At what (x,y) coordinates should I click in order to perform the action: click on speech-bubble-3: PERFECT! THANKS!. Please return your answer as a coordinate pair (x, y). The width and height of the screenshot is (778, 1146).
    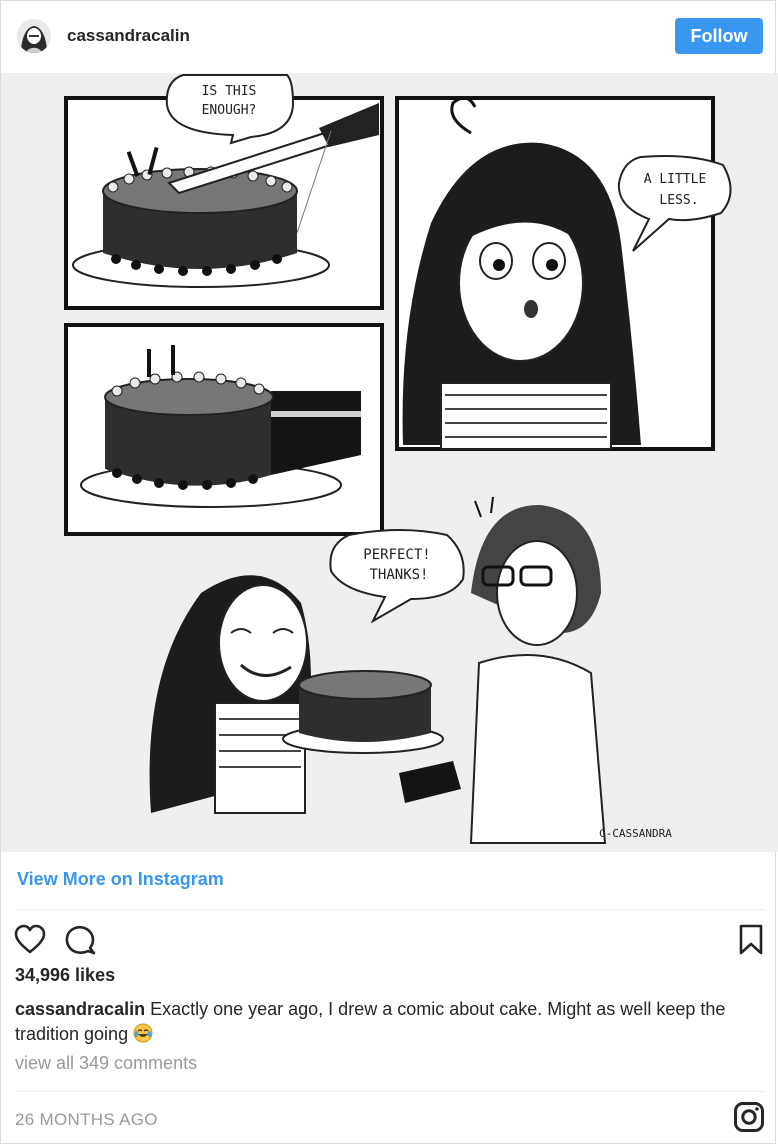
    Looking at the image, I should click on (397, 576).